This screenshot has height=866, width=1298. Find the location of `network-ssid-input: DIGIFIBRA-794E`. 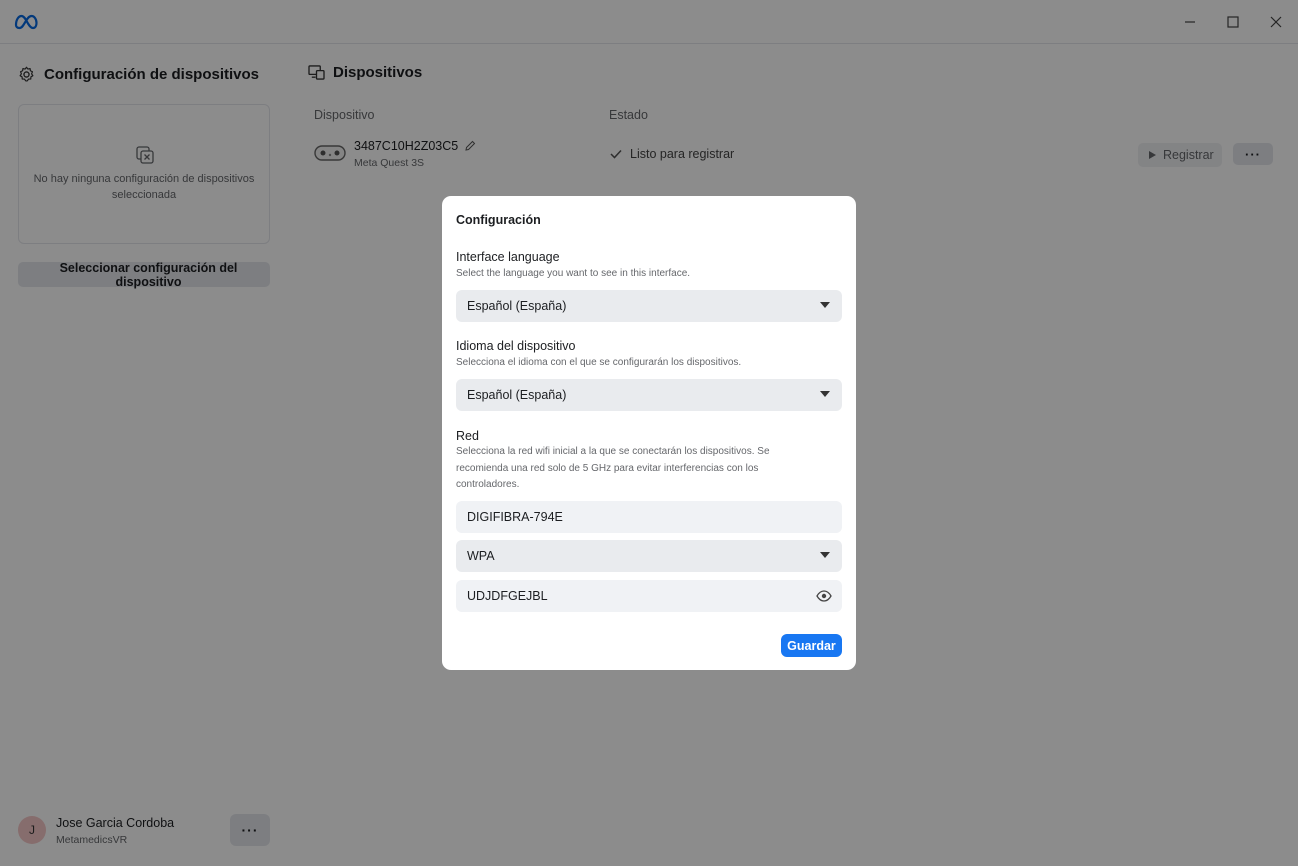

network-ssid-input: DIGIFIBRA-794E is located at coordinates (649, 517).